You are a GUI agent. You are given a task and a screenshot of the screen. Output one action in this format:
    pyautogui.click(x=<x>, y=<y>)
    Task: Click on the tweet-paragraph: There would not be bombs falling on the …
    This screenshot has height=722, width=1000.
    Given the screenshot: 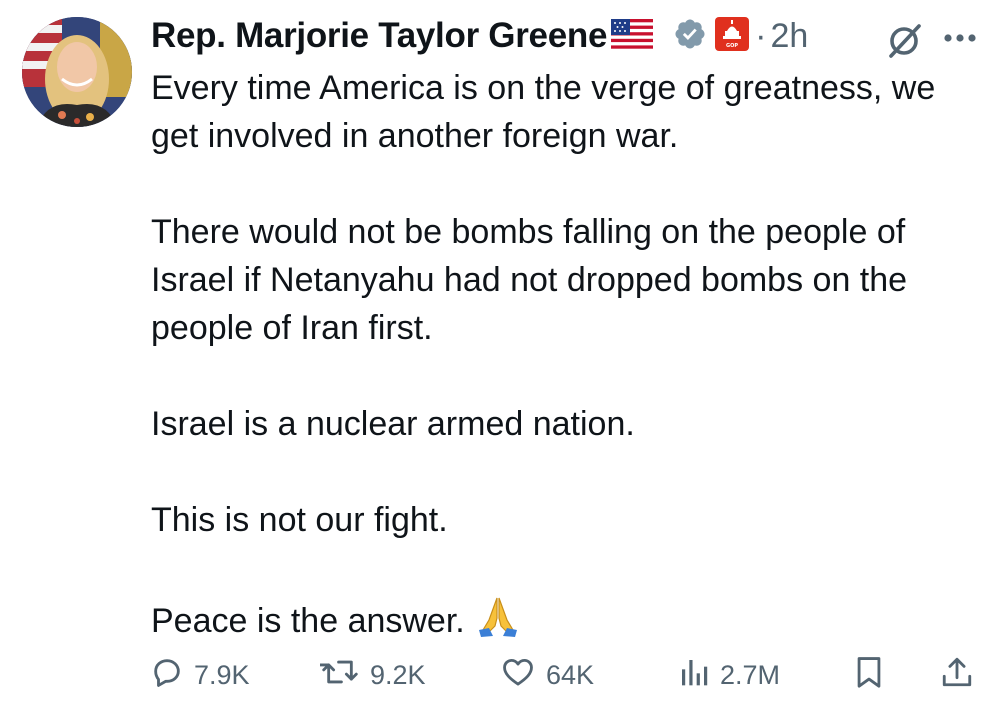 What is the action you would take?
    pyautogui.click(x=529, y=280)
    